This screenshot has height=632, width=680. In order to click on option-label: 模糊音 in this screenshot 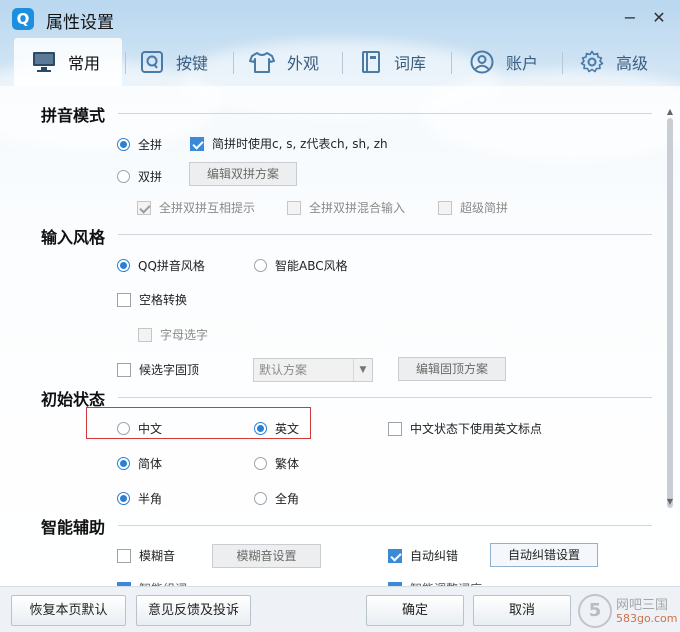, I will do `click(157, 556)`.